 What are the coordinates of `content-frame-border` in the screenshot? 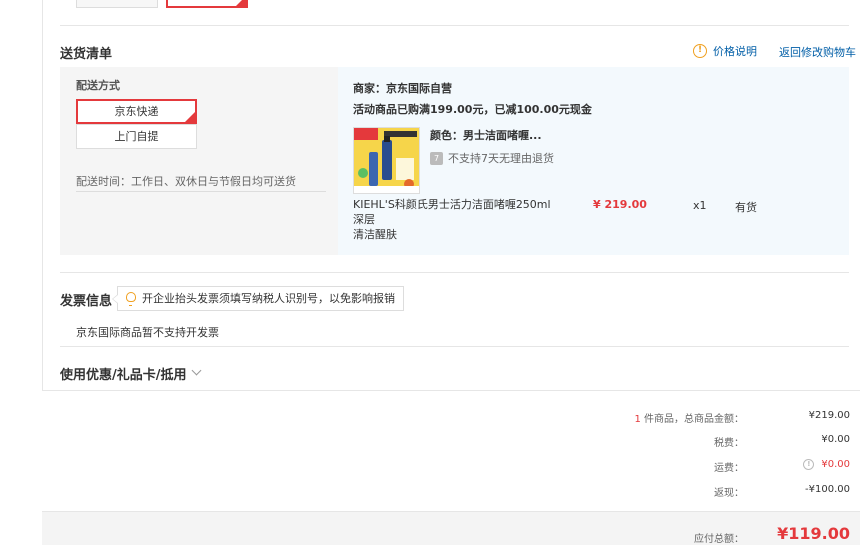 It's located at (42, 195).